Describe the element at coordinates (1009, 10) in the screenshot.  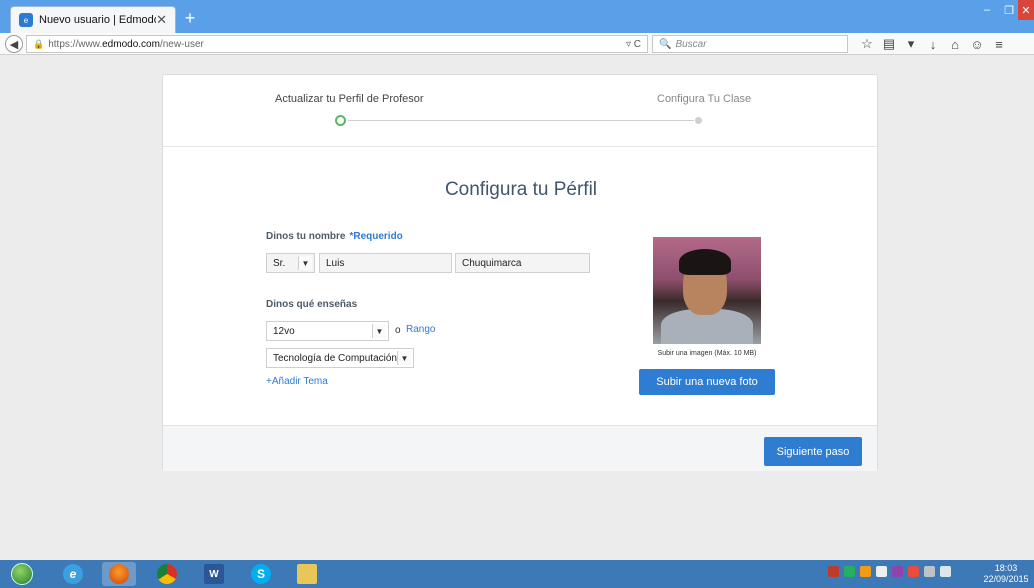
I see `window-maximize-button: ❐` at that location.